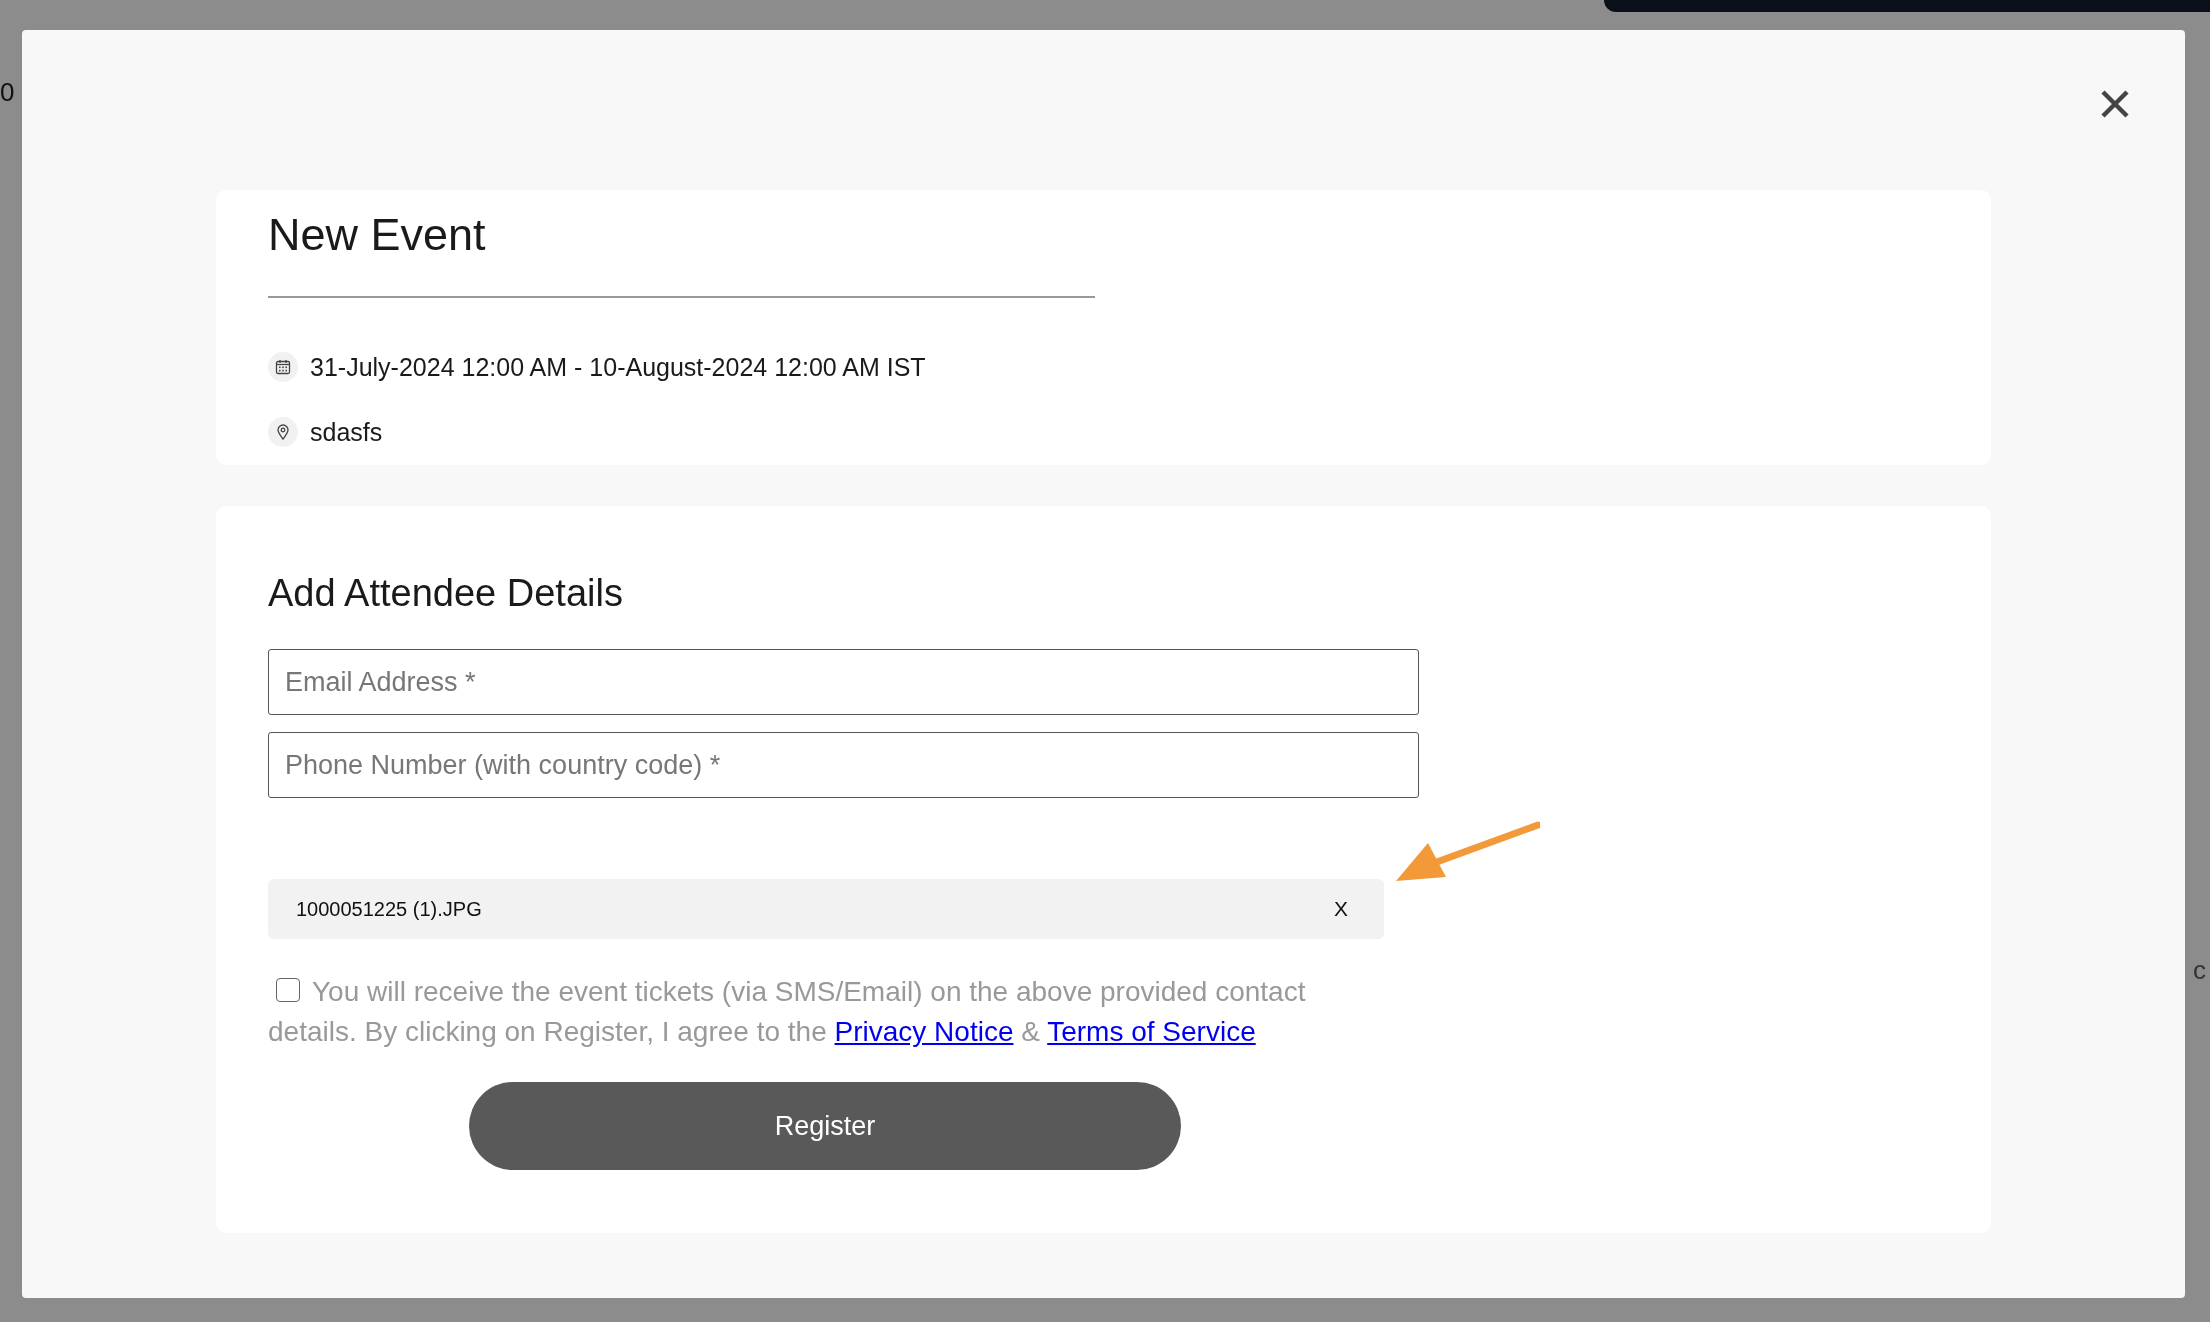  What do you see at coordinates (377, 235) in the screenshot?
I see `event-title: New Event` at bounding box center [377, 235].